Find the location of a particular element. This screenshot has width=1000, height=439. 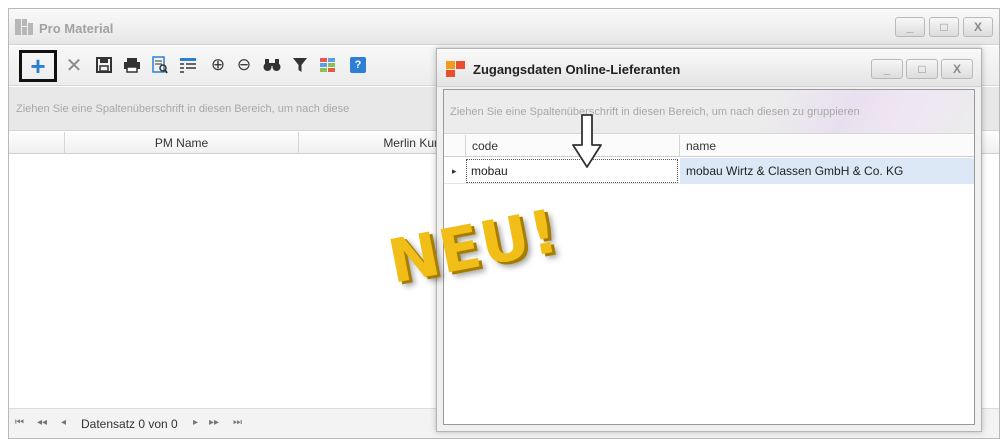

last-record-button: ⏭ is located at coordinates (237, 422).